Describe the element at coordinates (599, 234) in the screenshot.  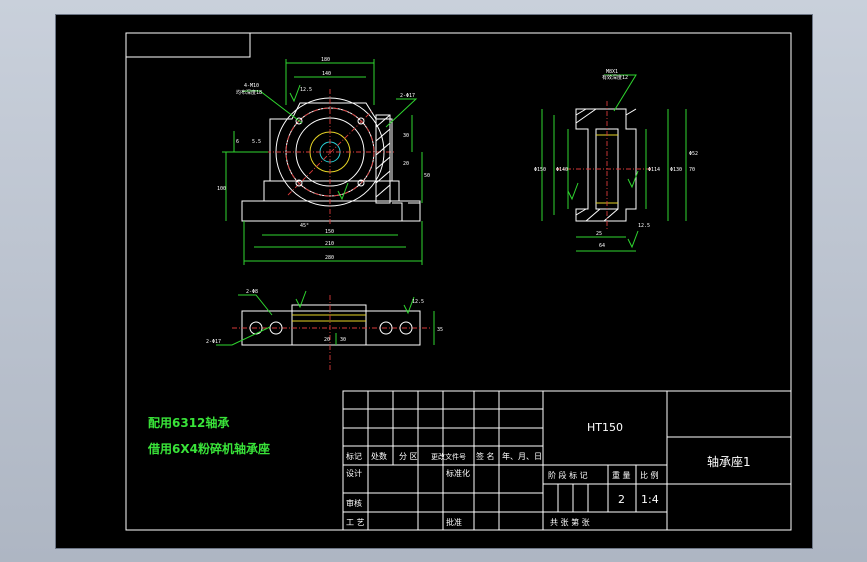
I see `dim-25: 25` at that location.